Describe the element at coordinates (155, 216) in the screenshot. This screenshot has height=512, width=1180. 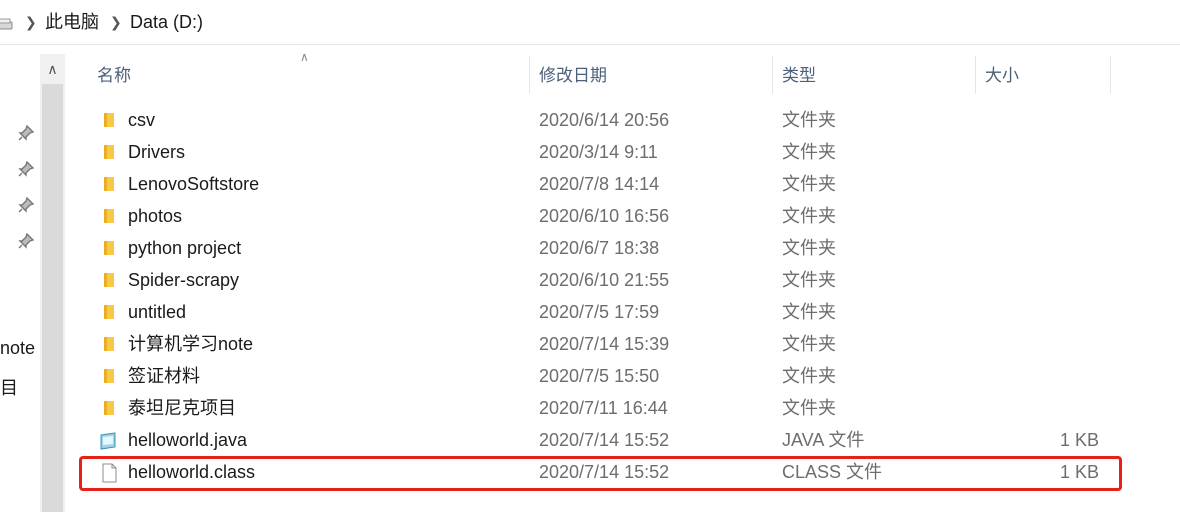
I see `file-name: photos` at that location.